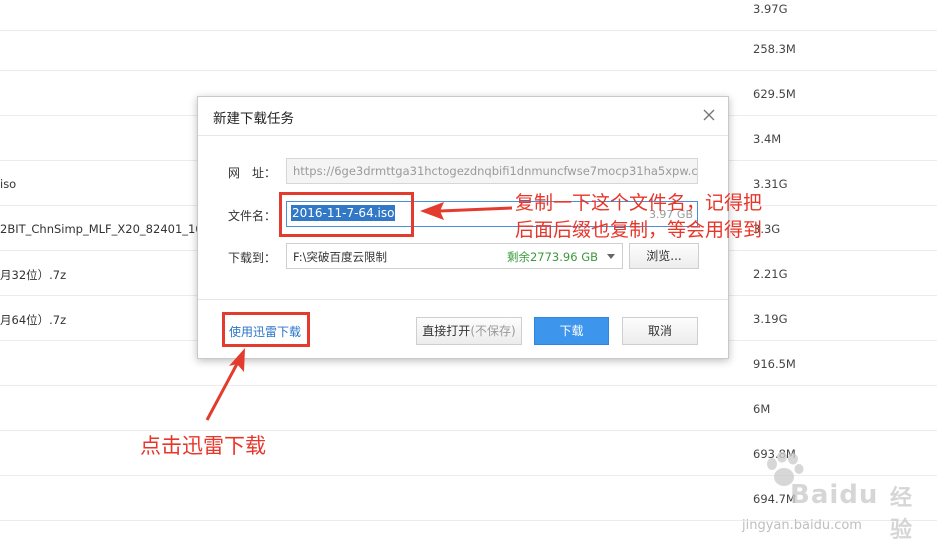  I want to click on url-label: 网 址：, so click(252, 173).